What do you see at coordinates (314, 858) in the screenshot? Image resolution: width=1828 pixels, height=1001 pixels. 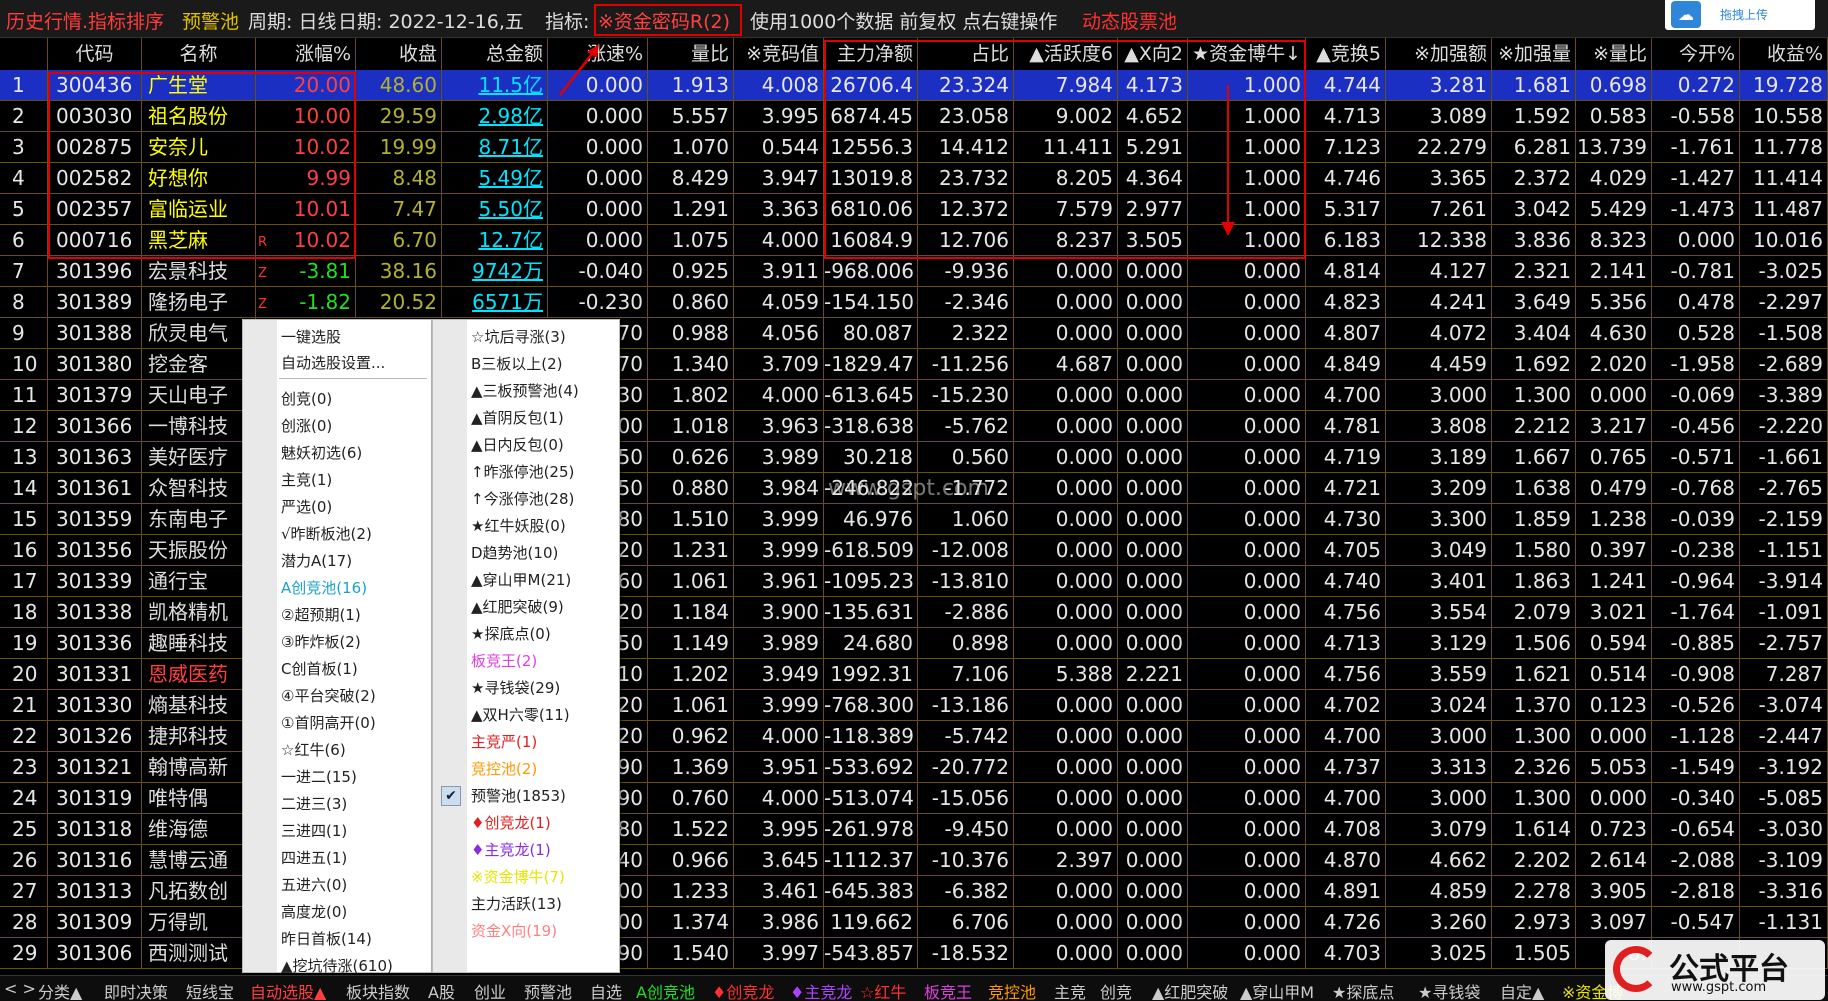 I see `menu-item: 四进五(1)` at bounding box center [314, 858].